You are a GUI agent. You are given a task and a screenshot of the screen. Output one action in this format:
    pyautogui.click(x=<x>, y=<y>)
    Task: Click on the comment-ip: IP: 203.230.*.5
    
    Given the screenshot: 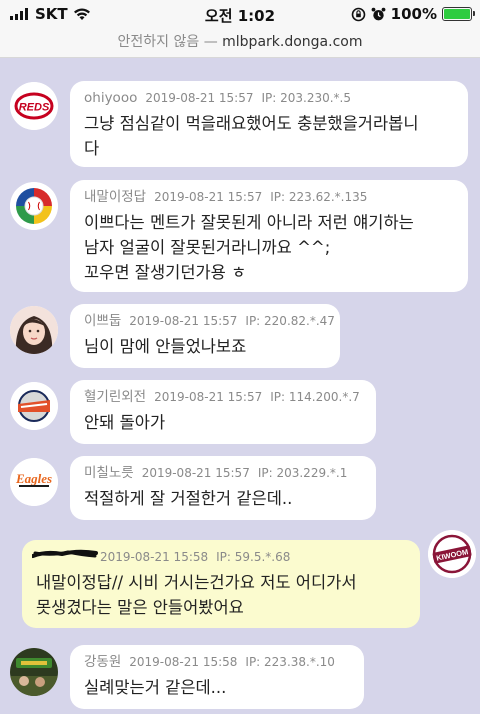 What is the action you would take?
    pyautogui.click(x=306, y=98)
    